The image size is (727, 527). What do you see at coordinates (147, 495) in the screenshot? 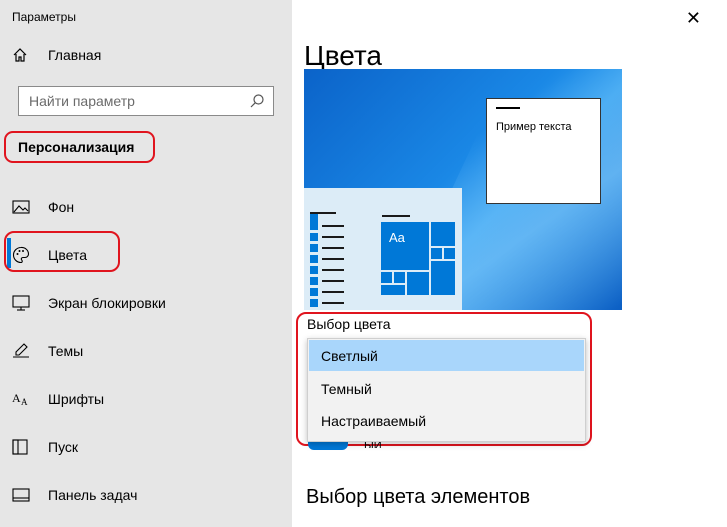
I see `sidebar-item-taskbar: Панель задач` at bounding box center [147, 495].